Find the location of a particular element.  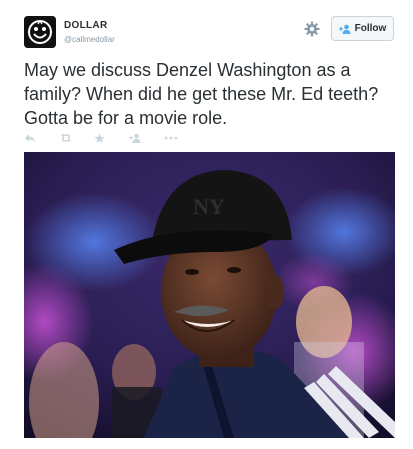

cap-logo: NY is located at coordinates (209, 206).